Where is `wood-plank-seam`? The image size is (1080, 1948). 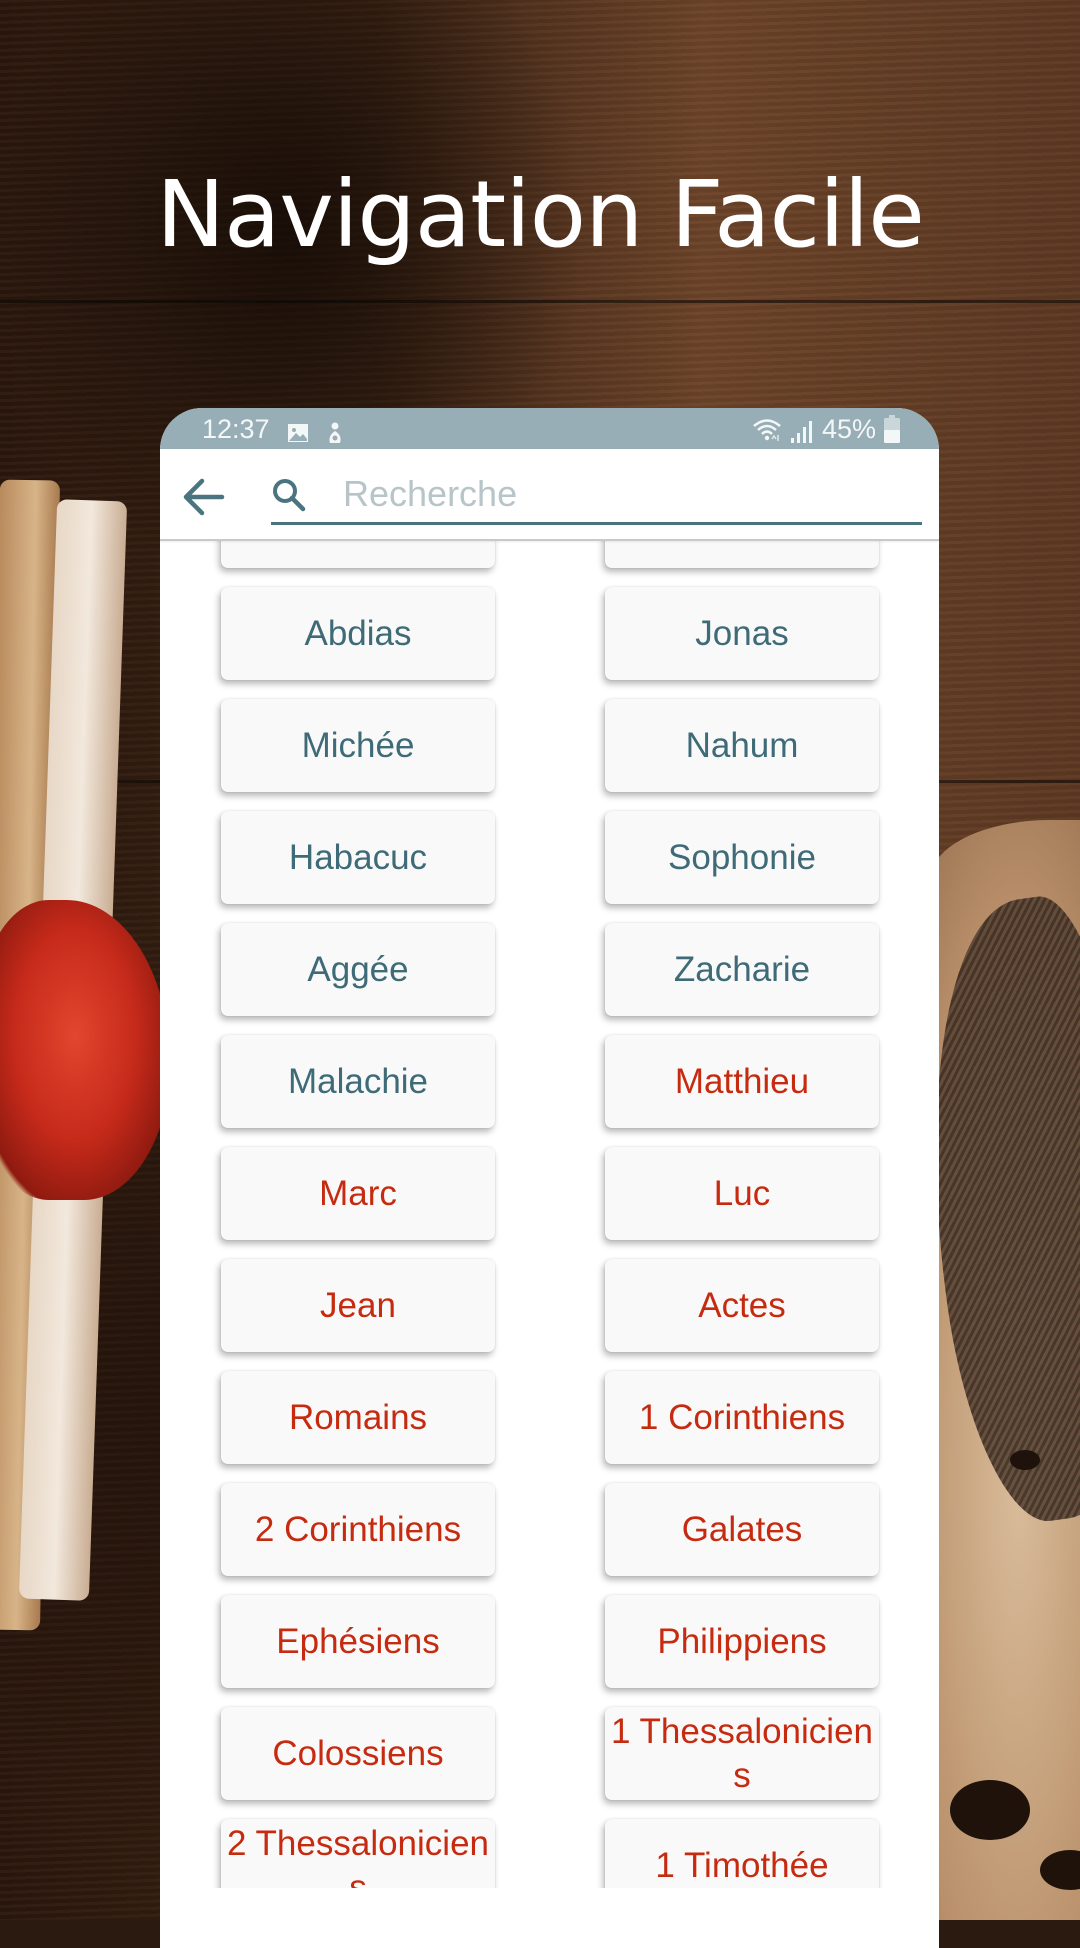
wood-plank-seam is located at coordinates (540, 301).